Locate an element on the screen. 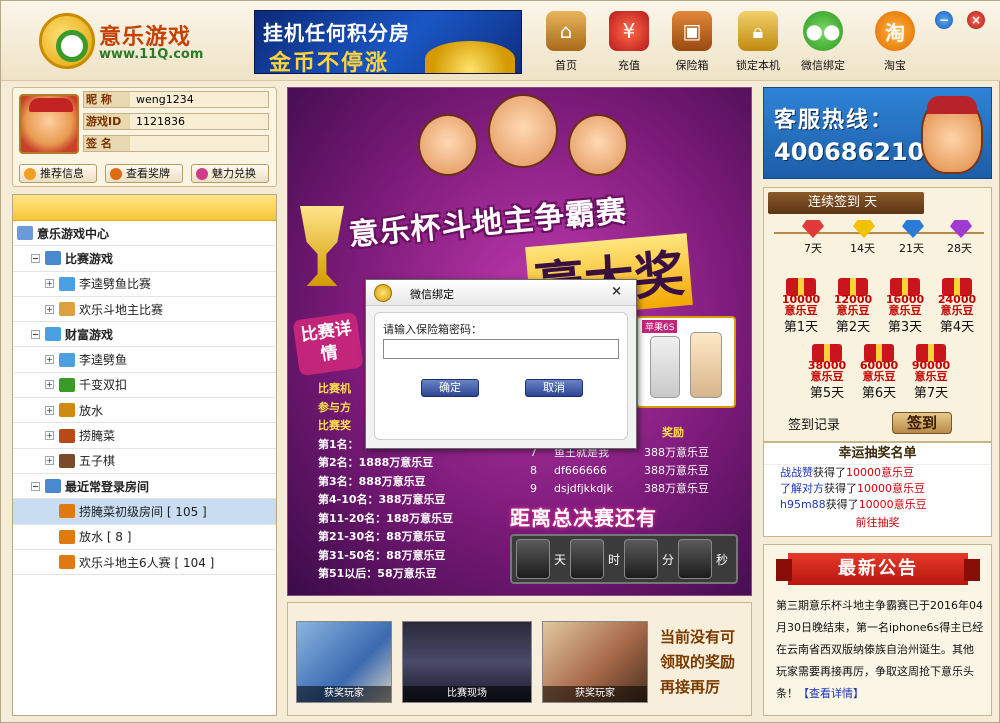  countdown-timer: 天 时 分 秒 is located at coordinates (624, 559).